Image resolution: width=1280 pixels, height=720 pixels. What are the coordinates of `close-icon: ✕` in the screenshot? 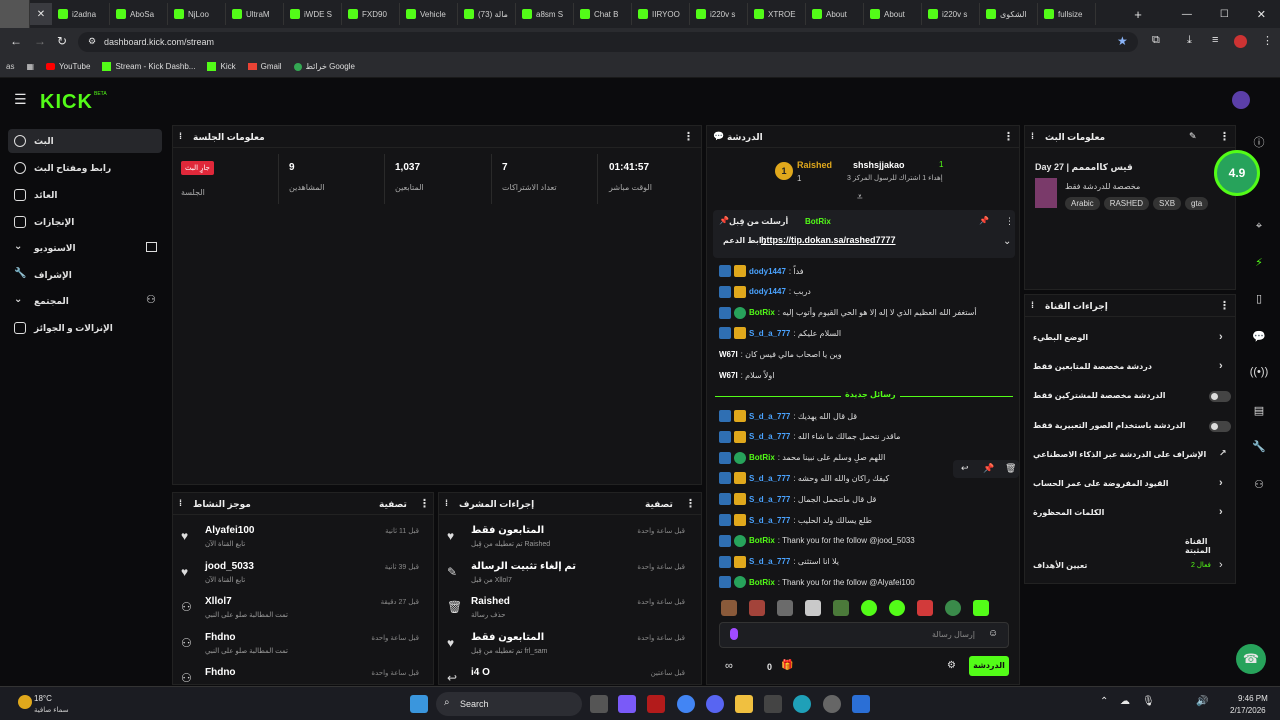 It's located at (41, 14).